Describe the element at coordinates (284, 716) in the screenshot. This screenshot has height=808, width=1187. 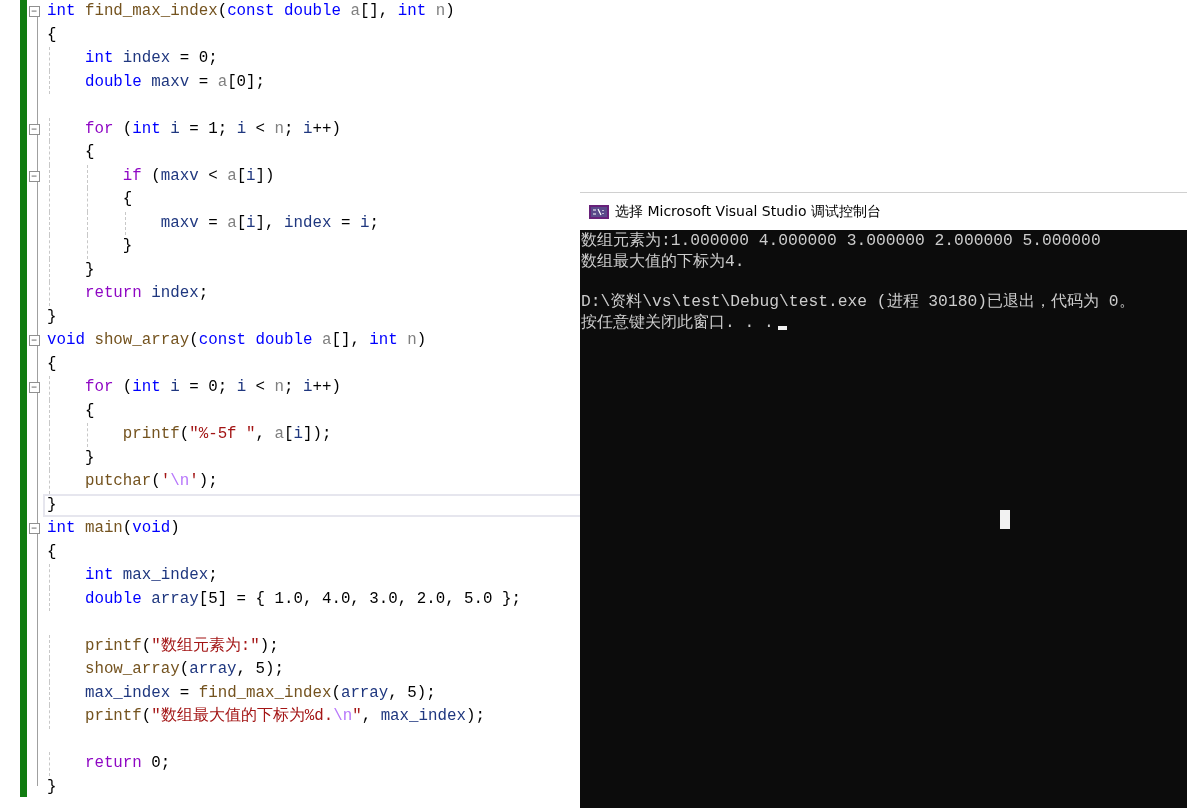
I see `code-line: printf("数组最大值的下标为%d.\n", max_index);` at that location.